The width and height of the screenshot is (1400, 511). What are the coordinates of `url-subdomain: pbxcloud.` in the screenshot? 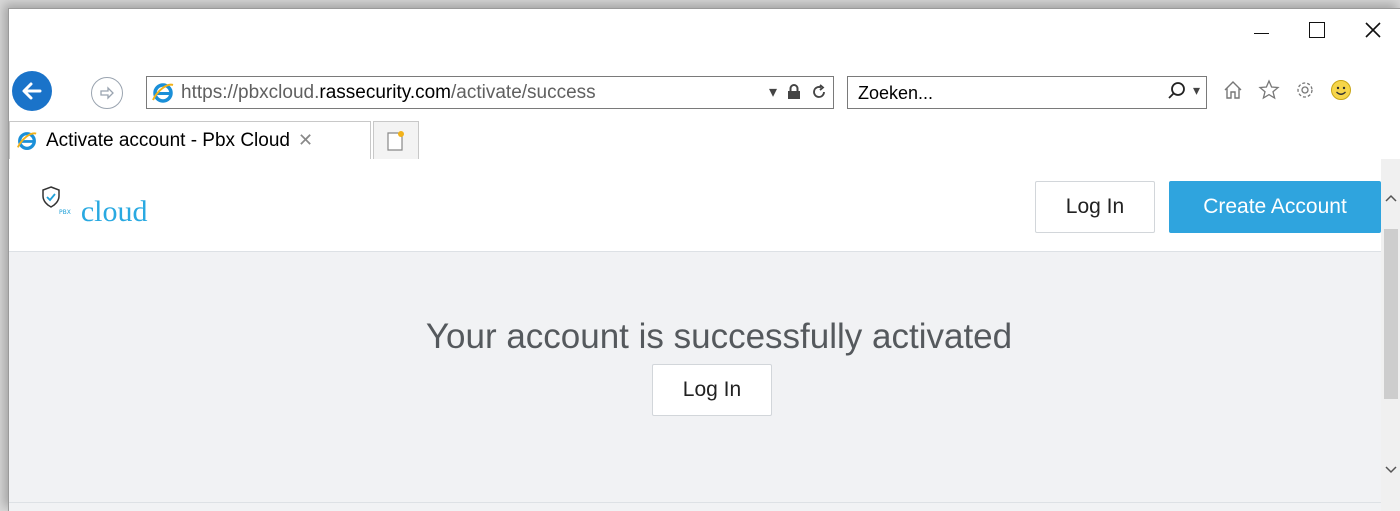 It's located at (279, 92).